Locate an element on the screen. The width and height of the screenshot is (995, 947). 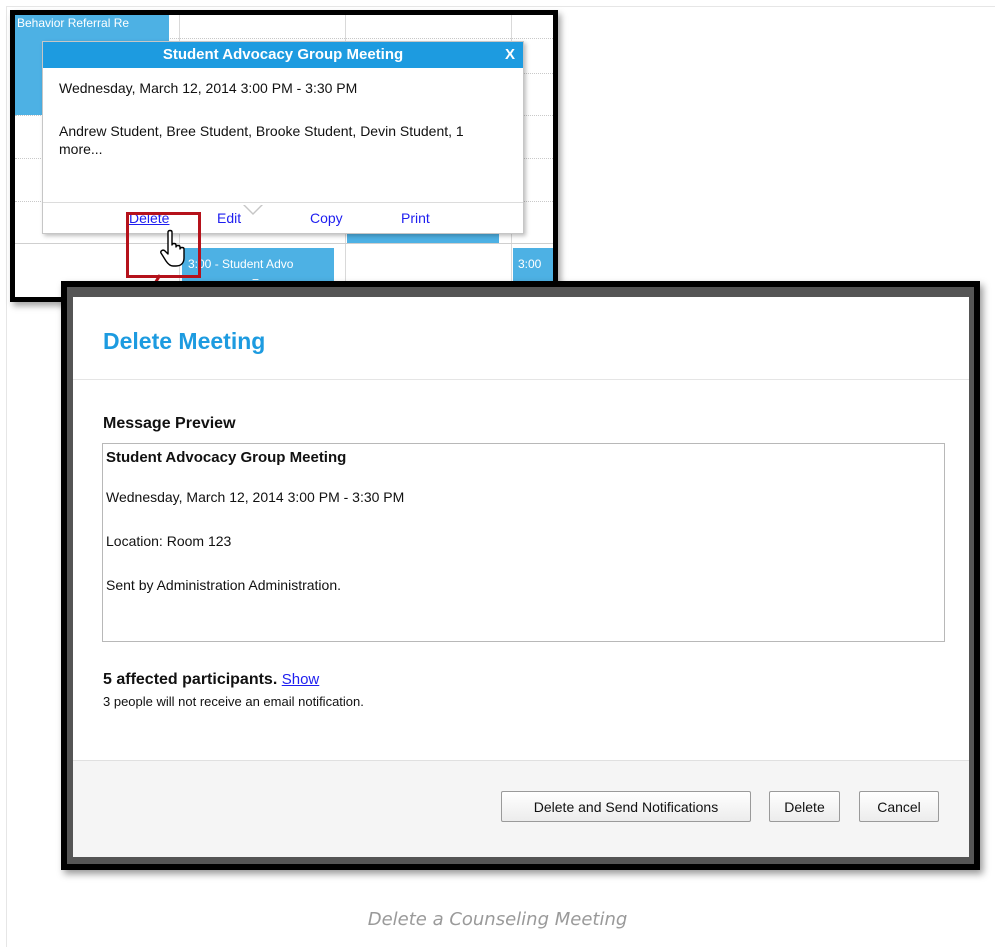
preview-location: Location: Room 123 is located at coordinates (169, 541).